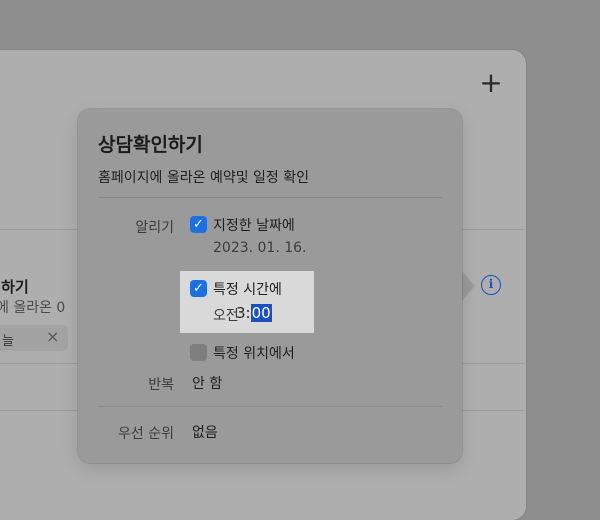  What do you see at coordinates (146, 434) in the screenshot?
I see `priority-label: 우선 순위` at bounding box center [146, 434].